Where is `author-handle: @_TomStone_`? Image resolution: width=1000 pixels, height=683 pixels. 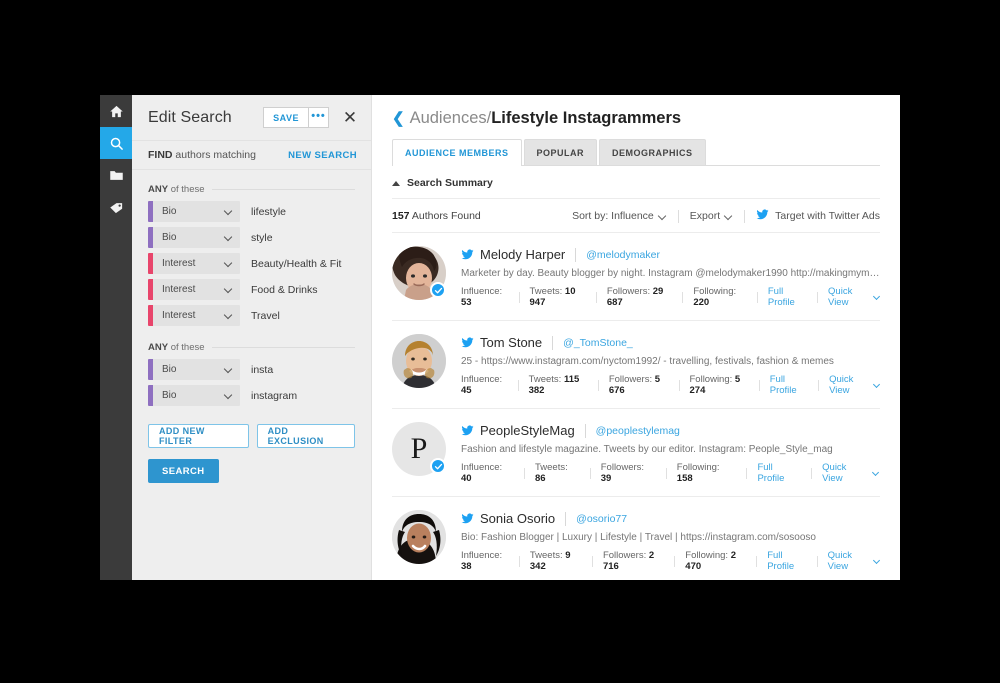 author-handle: @_TomStone_ is located at coordinates (598, 343).